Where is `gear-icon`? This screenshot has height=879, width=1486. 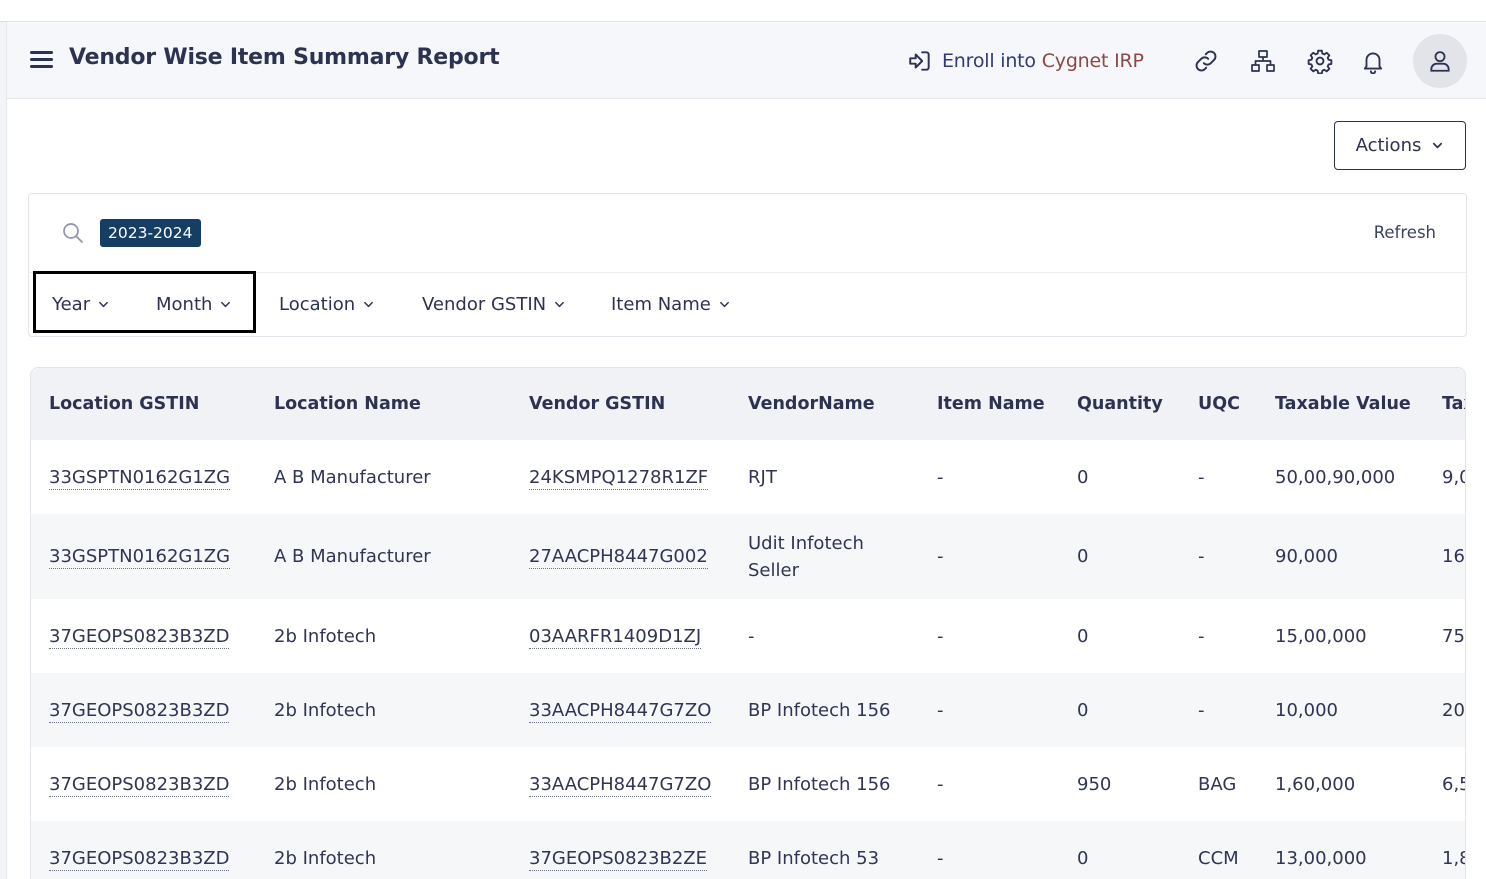
gear-icon is located at coordinates (1320, 61).